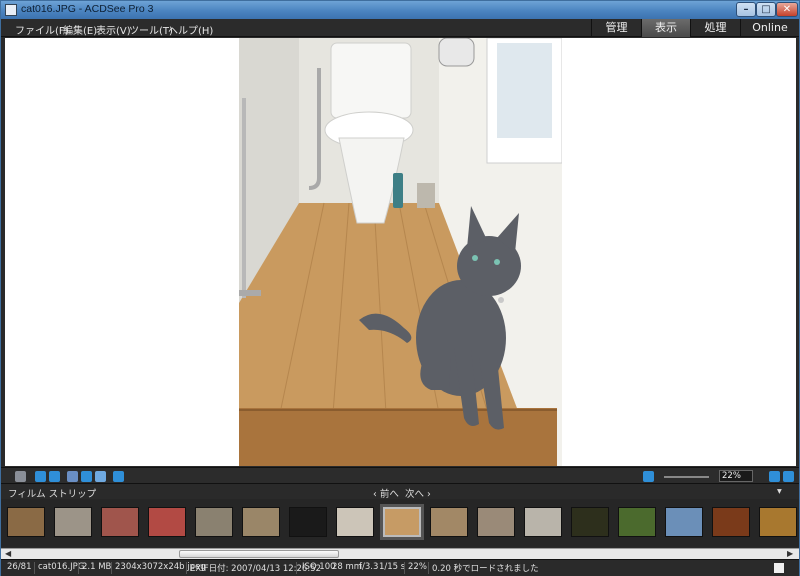 The height and width of the screenshot is (576, 800). What do you see at coordinates (715, 28) in the screenshot?
I see `mode-process-tab: 処理` at bounding box center [715, 28].